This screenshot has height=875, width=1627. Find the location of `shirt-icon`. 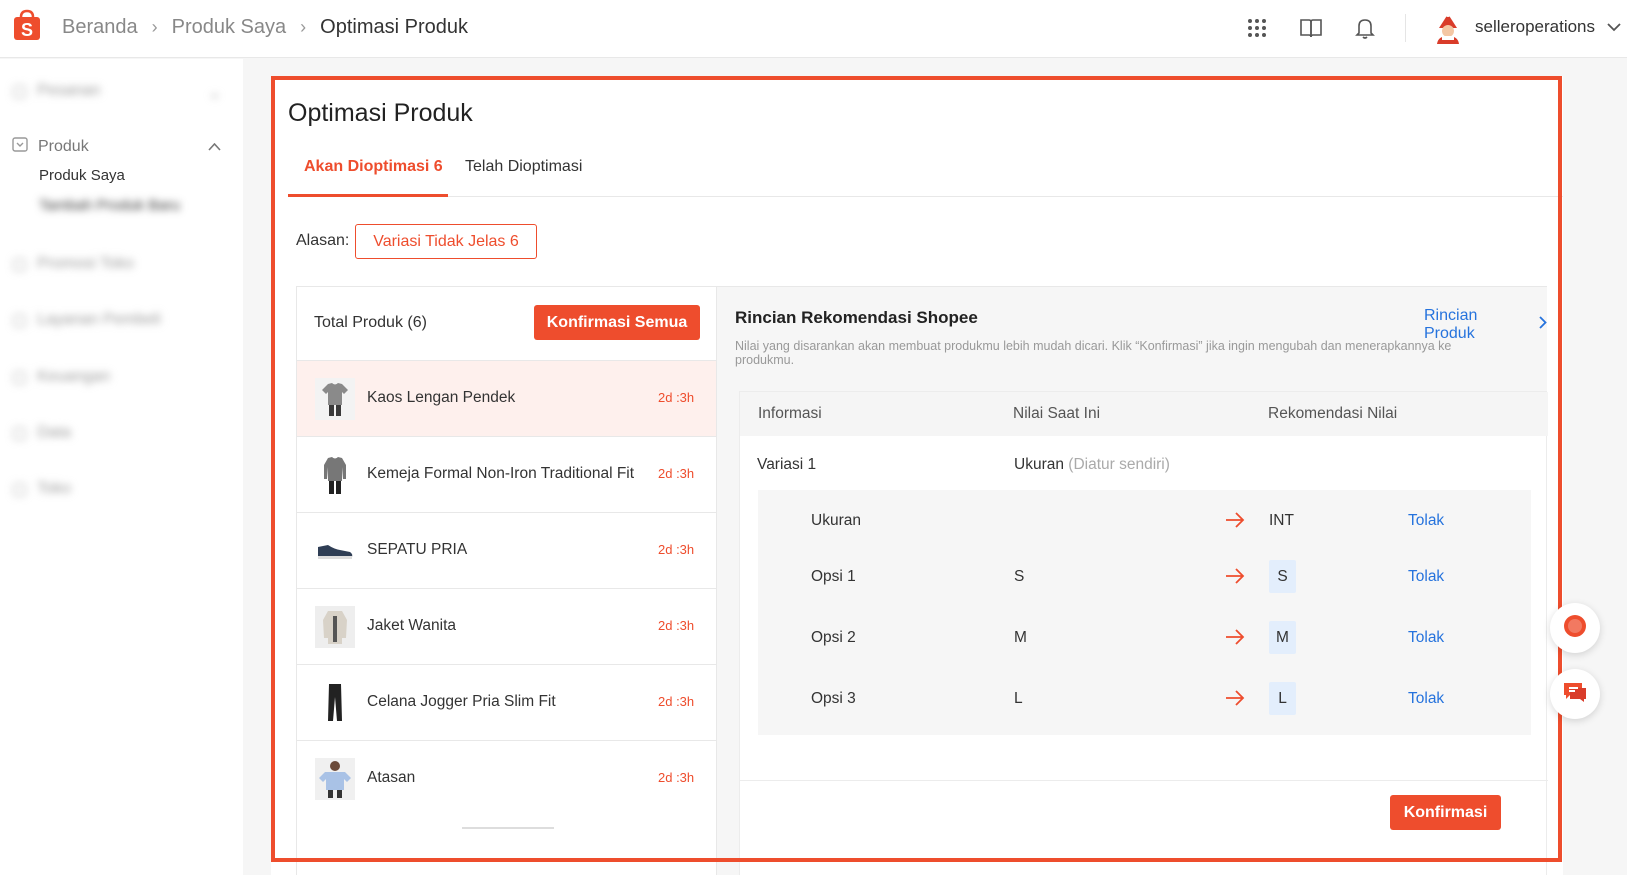

shirt-icon is located at coordinates (335, 475).